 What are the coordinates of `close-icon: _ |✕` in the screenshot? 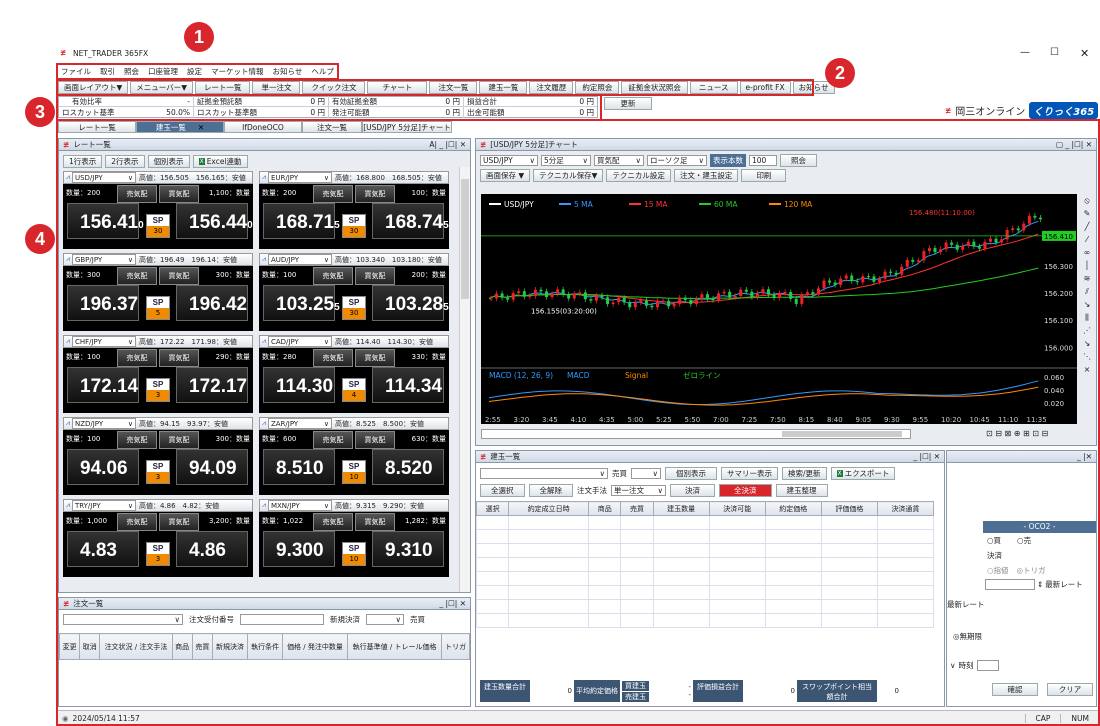 It's located at (1084, 456).